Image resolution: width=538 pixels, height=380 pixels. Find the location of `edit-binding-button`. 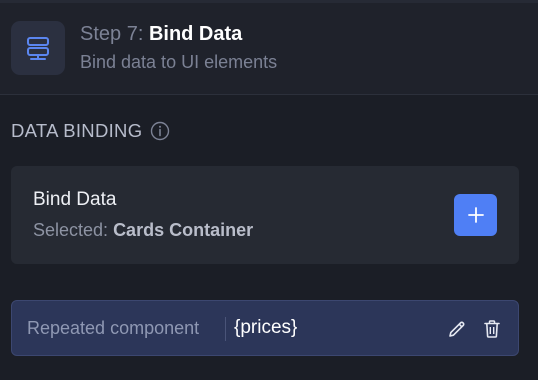

edit-binding-button is located at coordinates (457, 329).